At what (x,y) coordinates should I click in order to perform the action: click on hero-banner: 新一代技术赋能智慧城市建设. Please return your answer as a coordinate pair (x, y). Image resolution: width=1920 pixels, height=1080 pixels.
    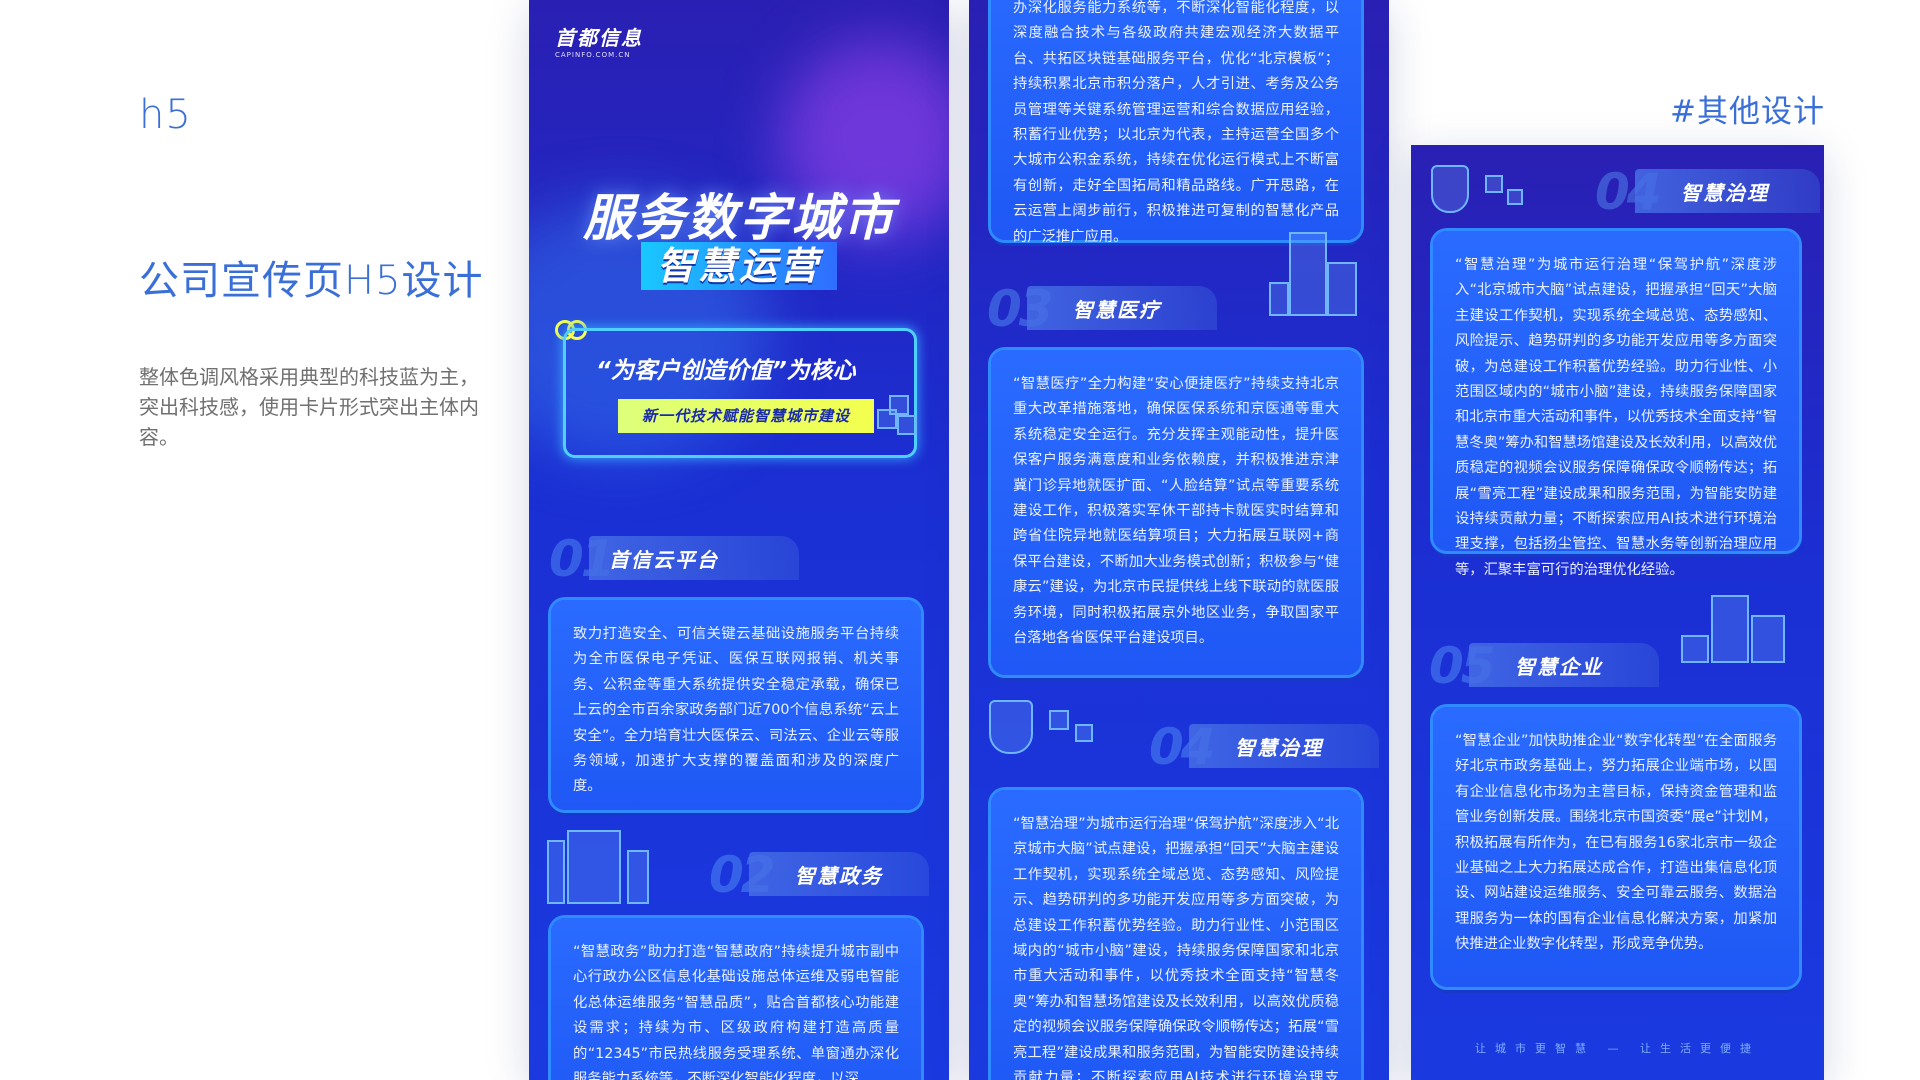
    Looking at the image, I should click on (746, 416).